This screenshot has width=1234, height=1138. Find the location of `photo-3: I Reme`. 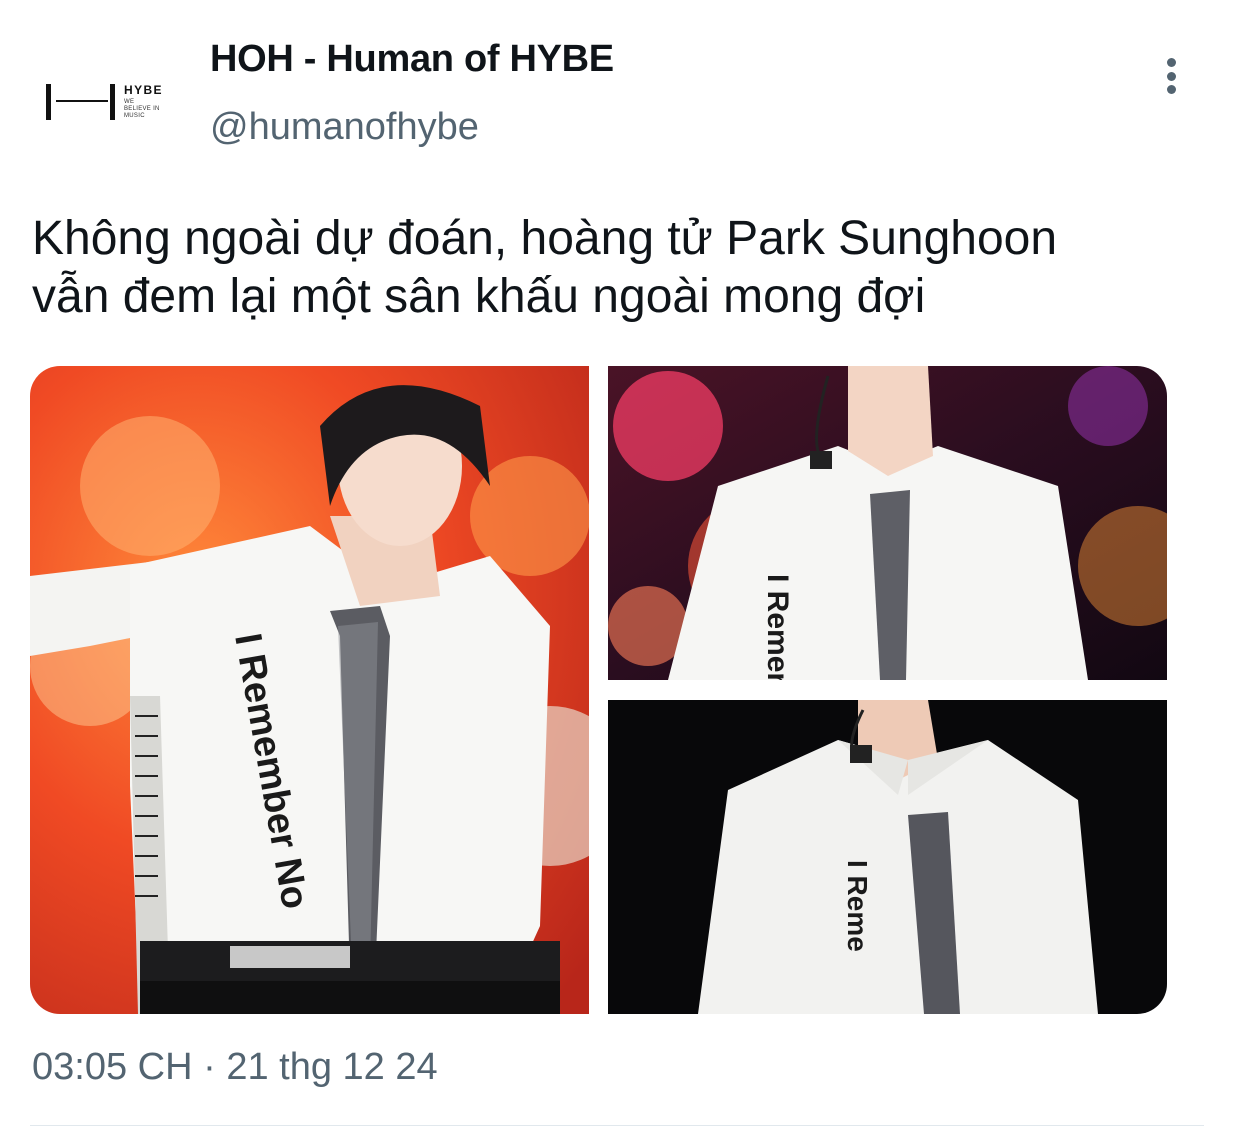

photo-3: I Reme is located at coordinates (887, 857).